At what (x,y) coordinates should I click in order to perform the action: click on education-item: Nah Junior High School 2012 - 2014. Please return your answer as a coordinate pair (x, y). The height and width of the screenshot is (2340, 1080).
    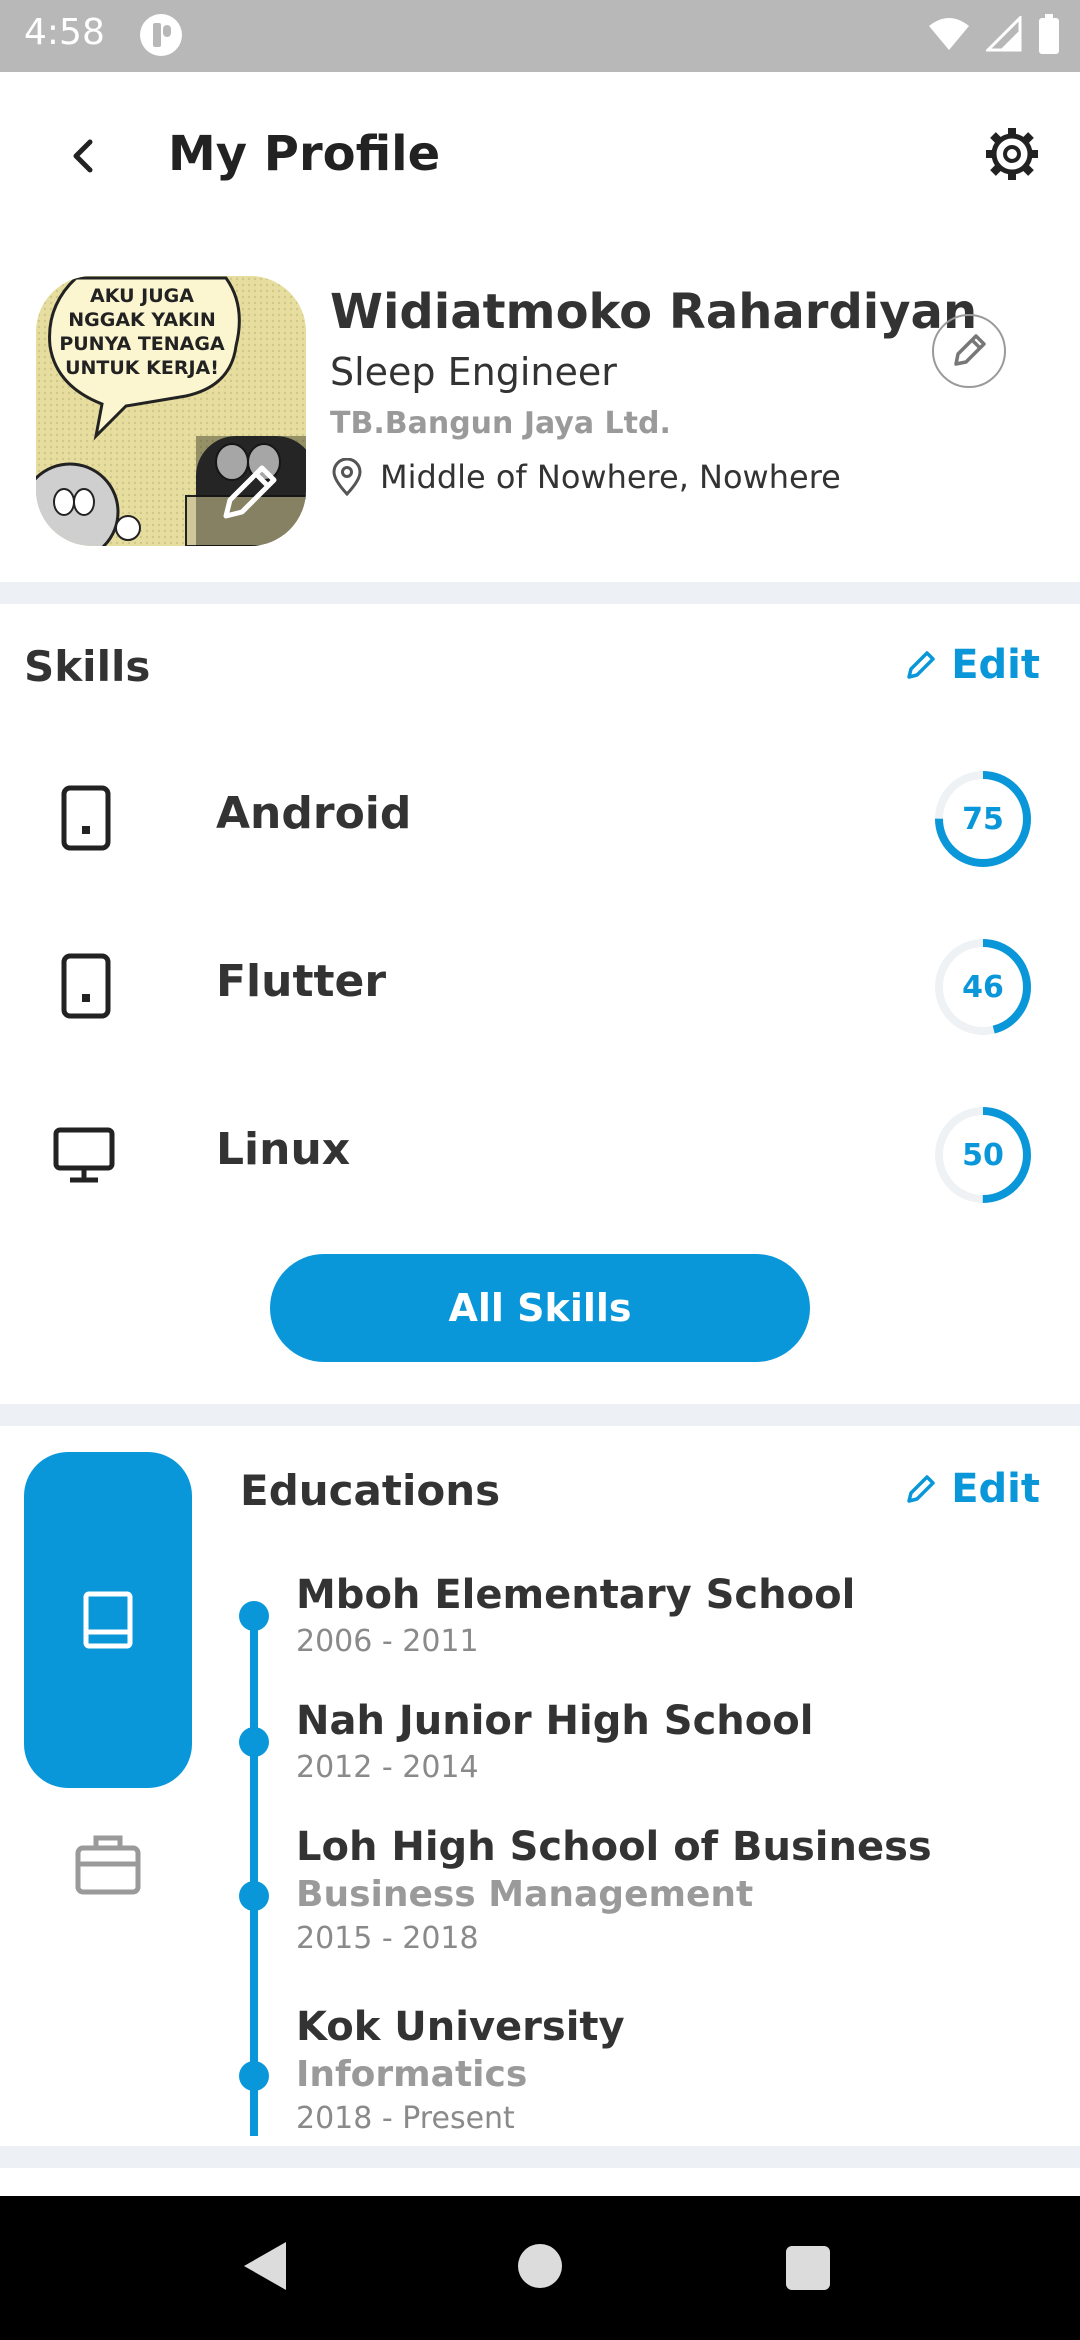
    Looking at the image, I should click on (554, 1741).